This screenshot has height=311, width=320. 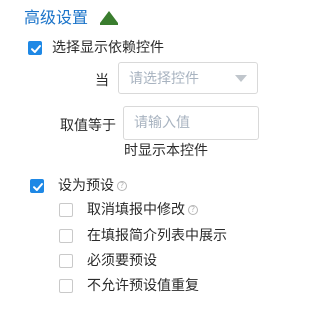 I want to click on dependency-checkbox-row: 选择显示依赖控件, so click(x=96, y=48).